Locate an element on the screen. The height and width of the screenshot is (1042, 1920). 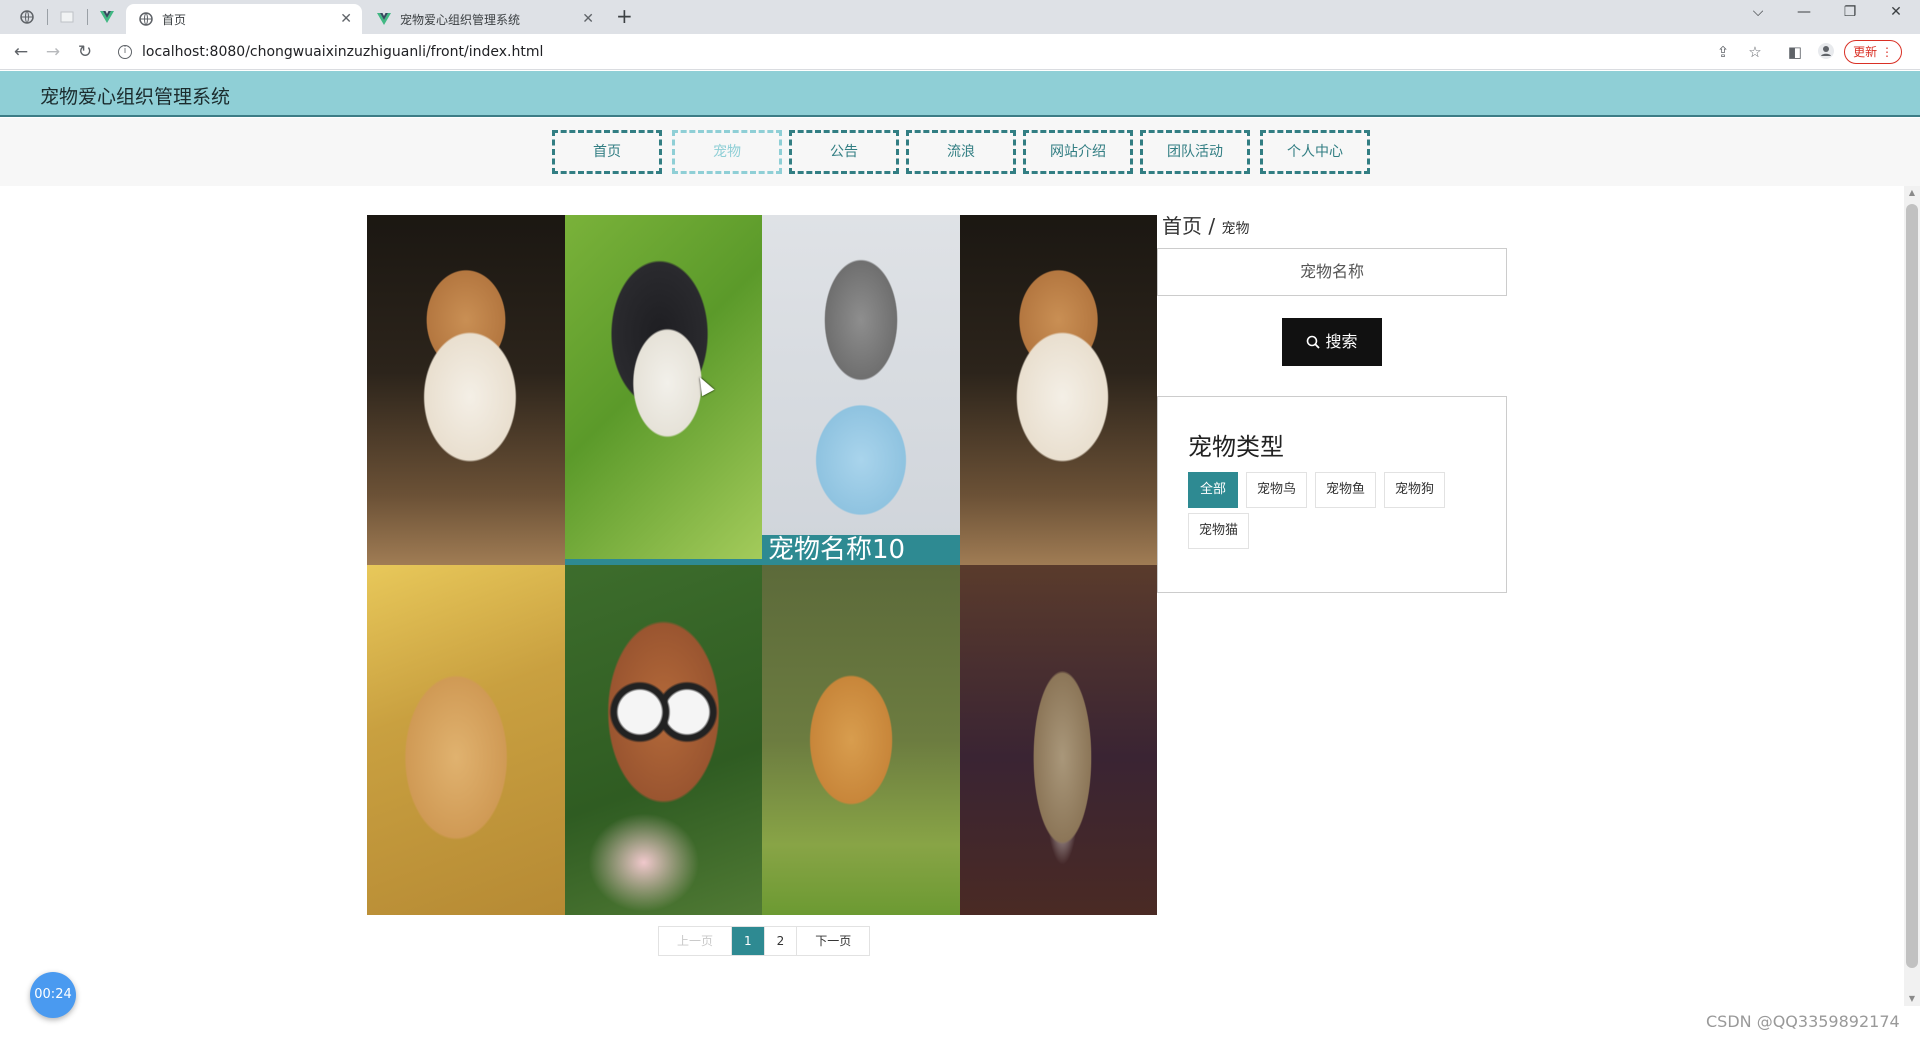
update-label: 更新 is located at coordinates (1865, 52).